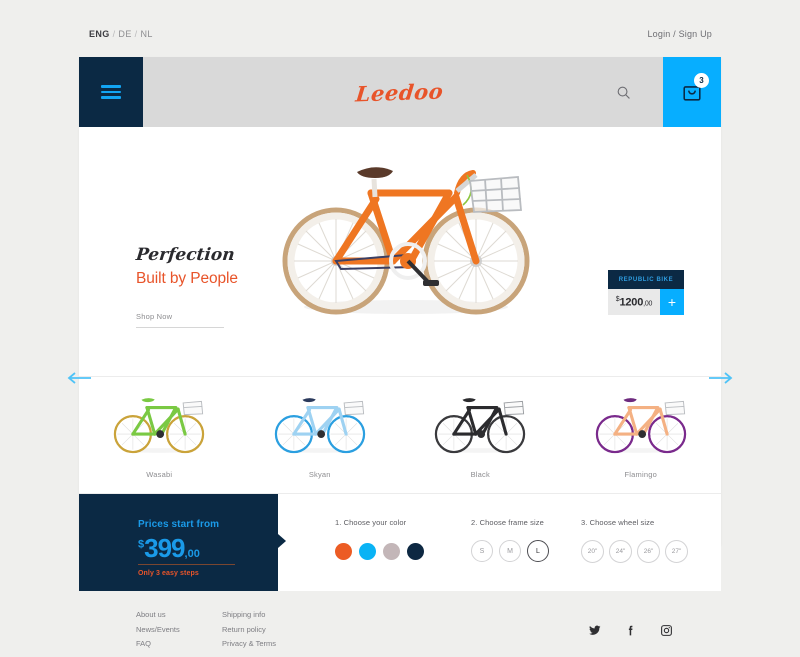 Image resolution: width=800 pixels, height=657 pixels. I want to click on carousel-item: Flamingo, so click(641, 435).